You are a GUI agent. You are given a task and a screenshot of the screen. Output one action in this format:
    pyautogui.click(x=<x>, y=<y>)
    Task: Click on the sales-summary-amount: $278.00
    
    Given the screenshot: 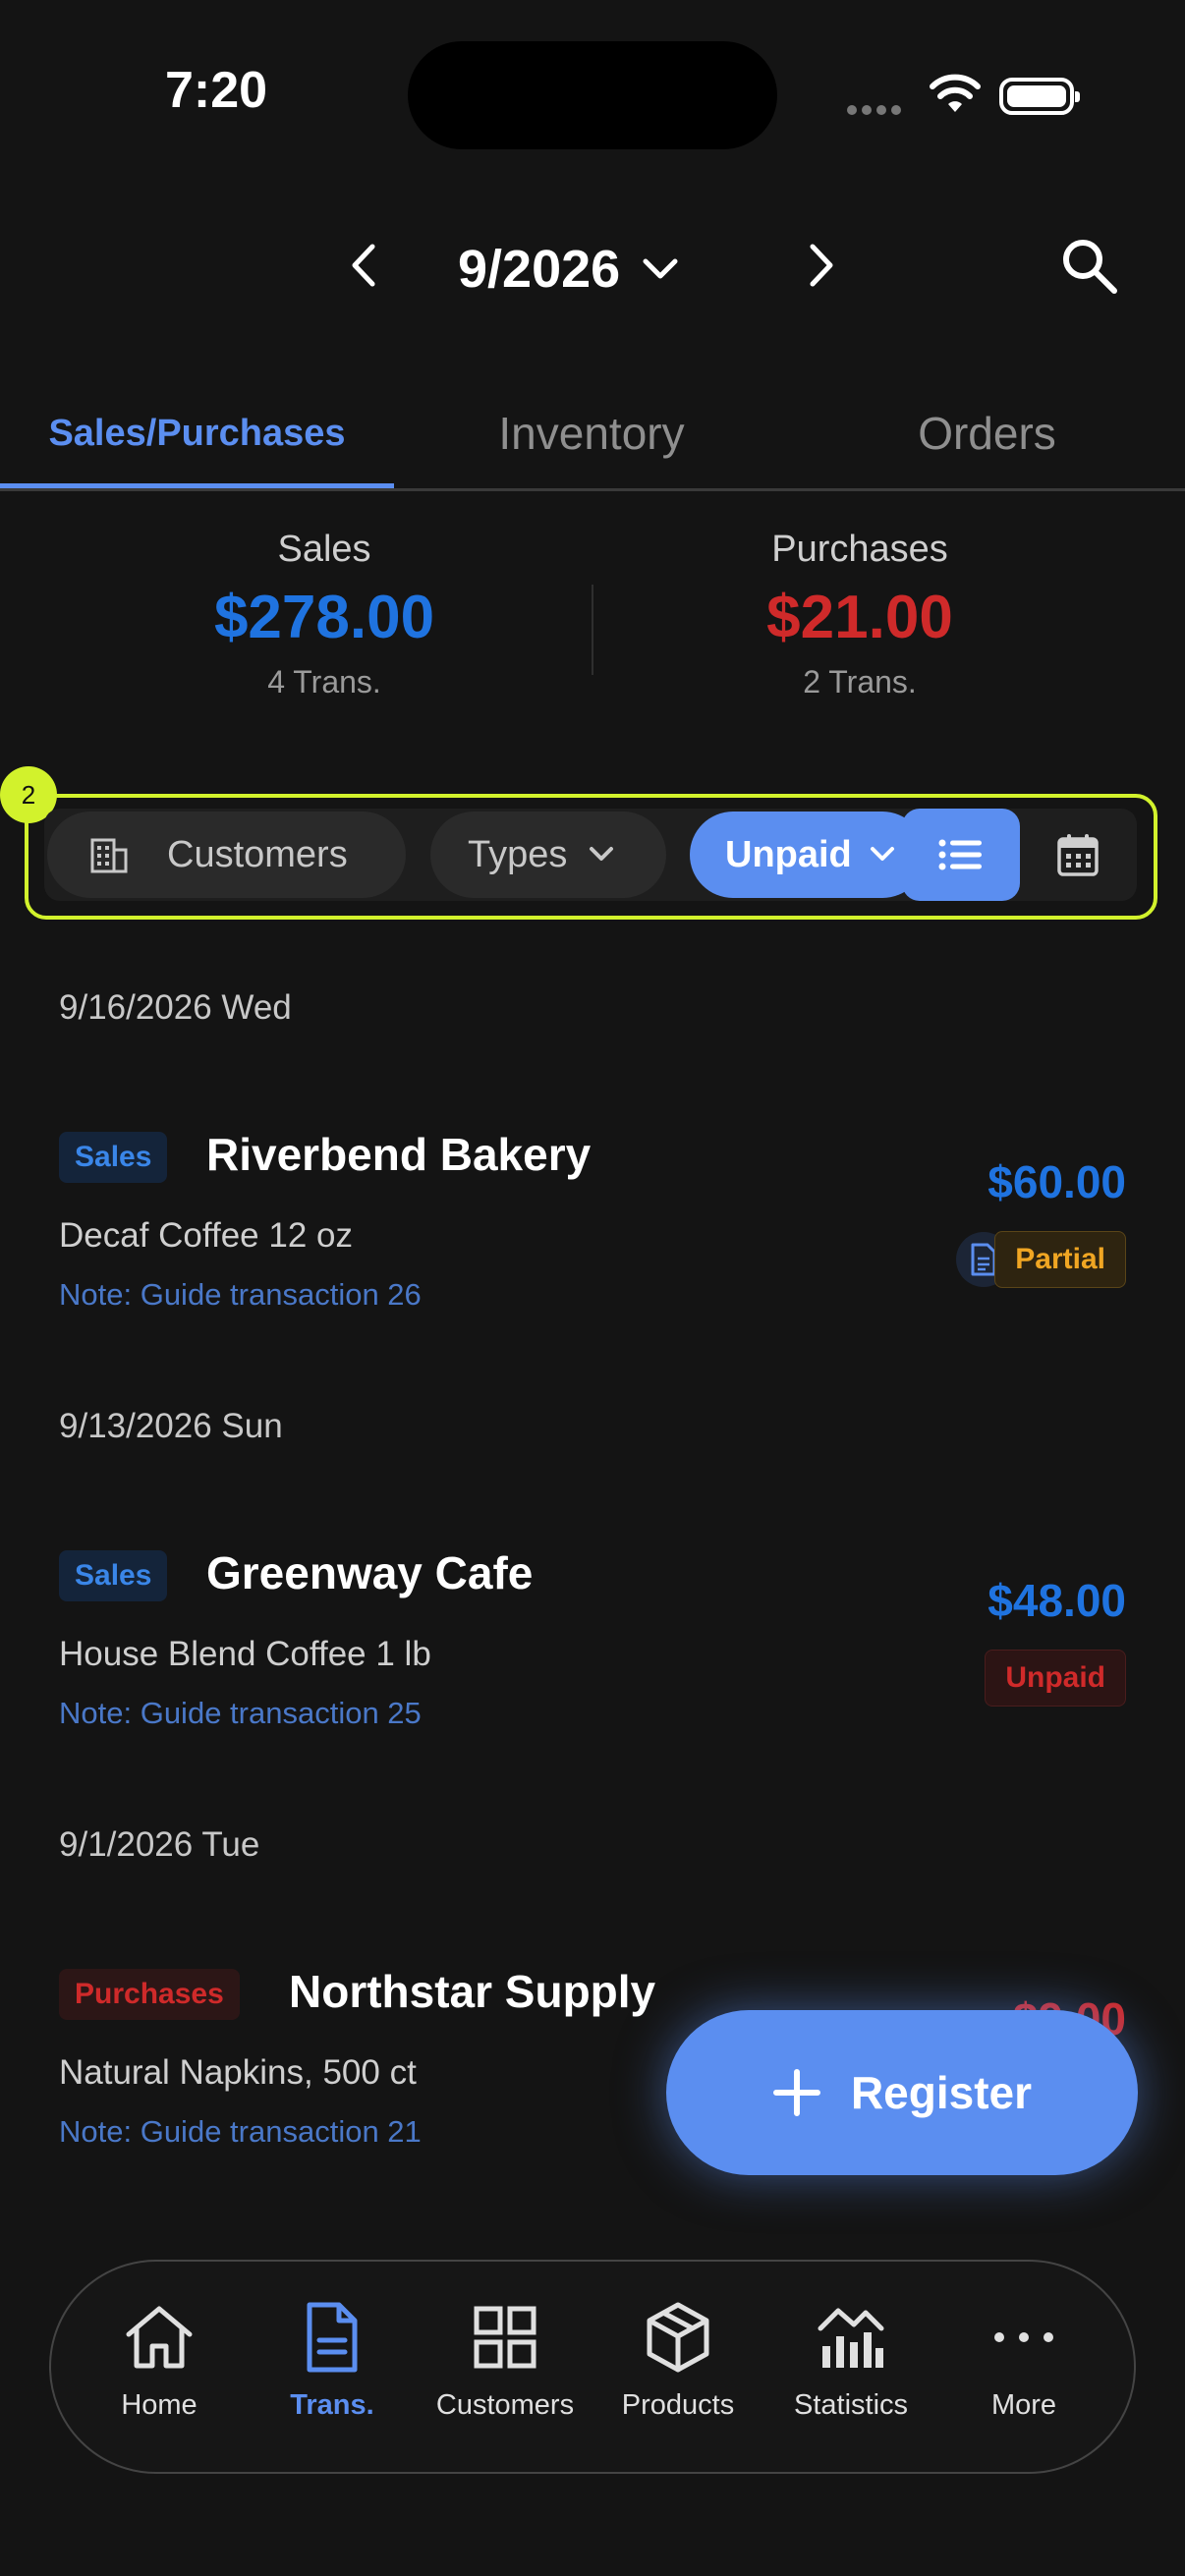 What is the action you would take?
    pyautogui.click(x=324, y=617)
    